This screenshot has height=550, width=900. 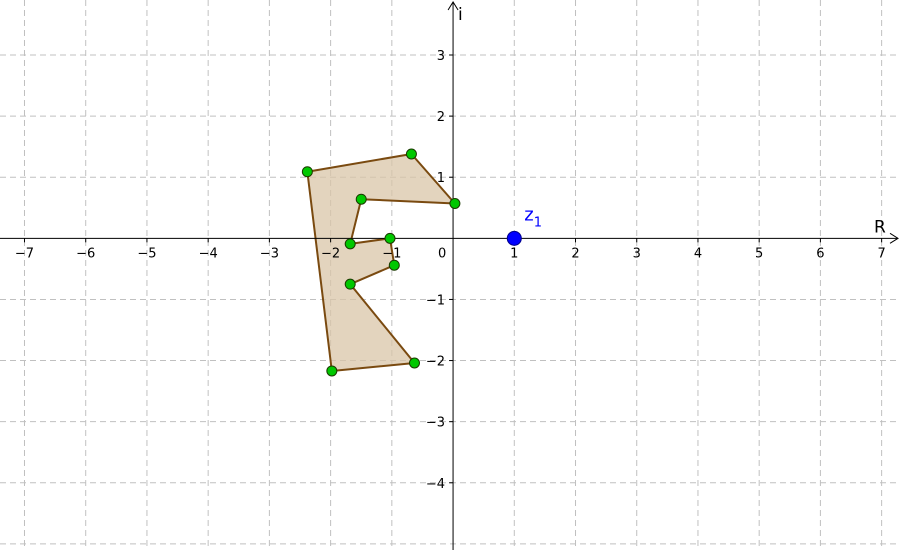 I want to click on point-z1-label: z1, so click(x=533, y=217).